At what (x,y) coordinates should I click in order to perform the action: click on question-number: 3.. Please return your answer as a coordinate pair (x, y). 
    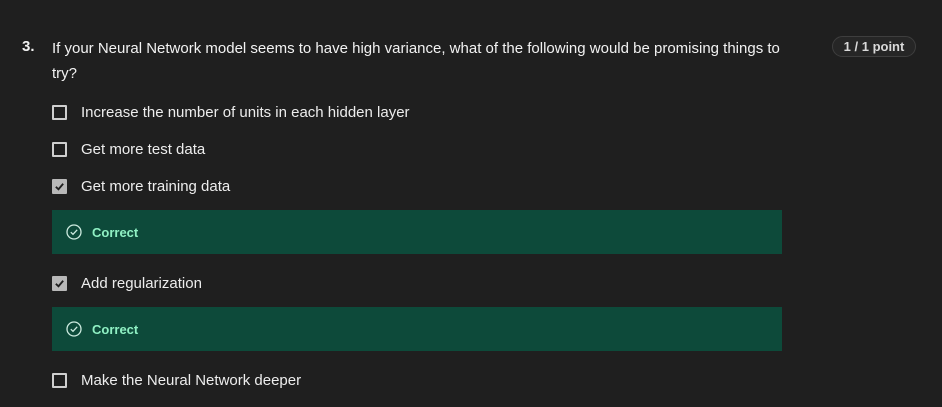
    Looking at the image, I should click on (28, 46).